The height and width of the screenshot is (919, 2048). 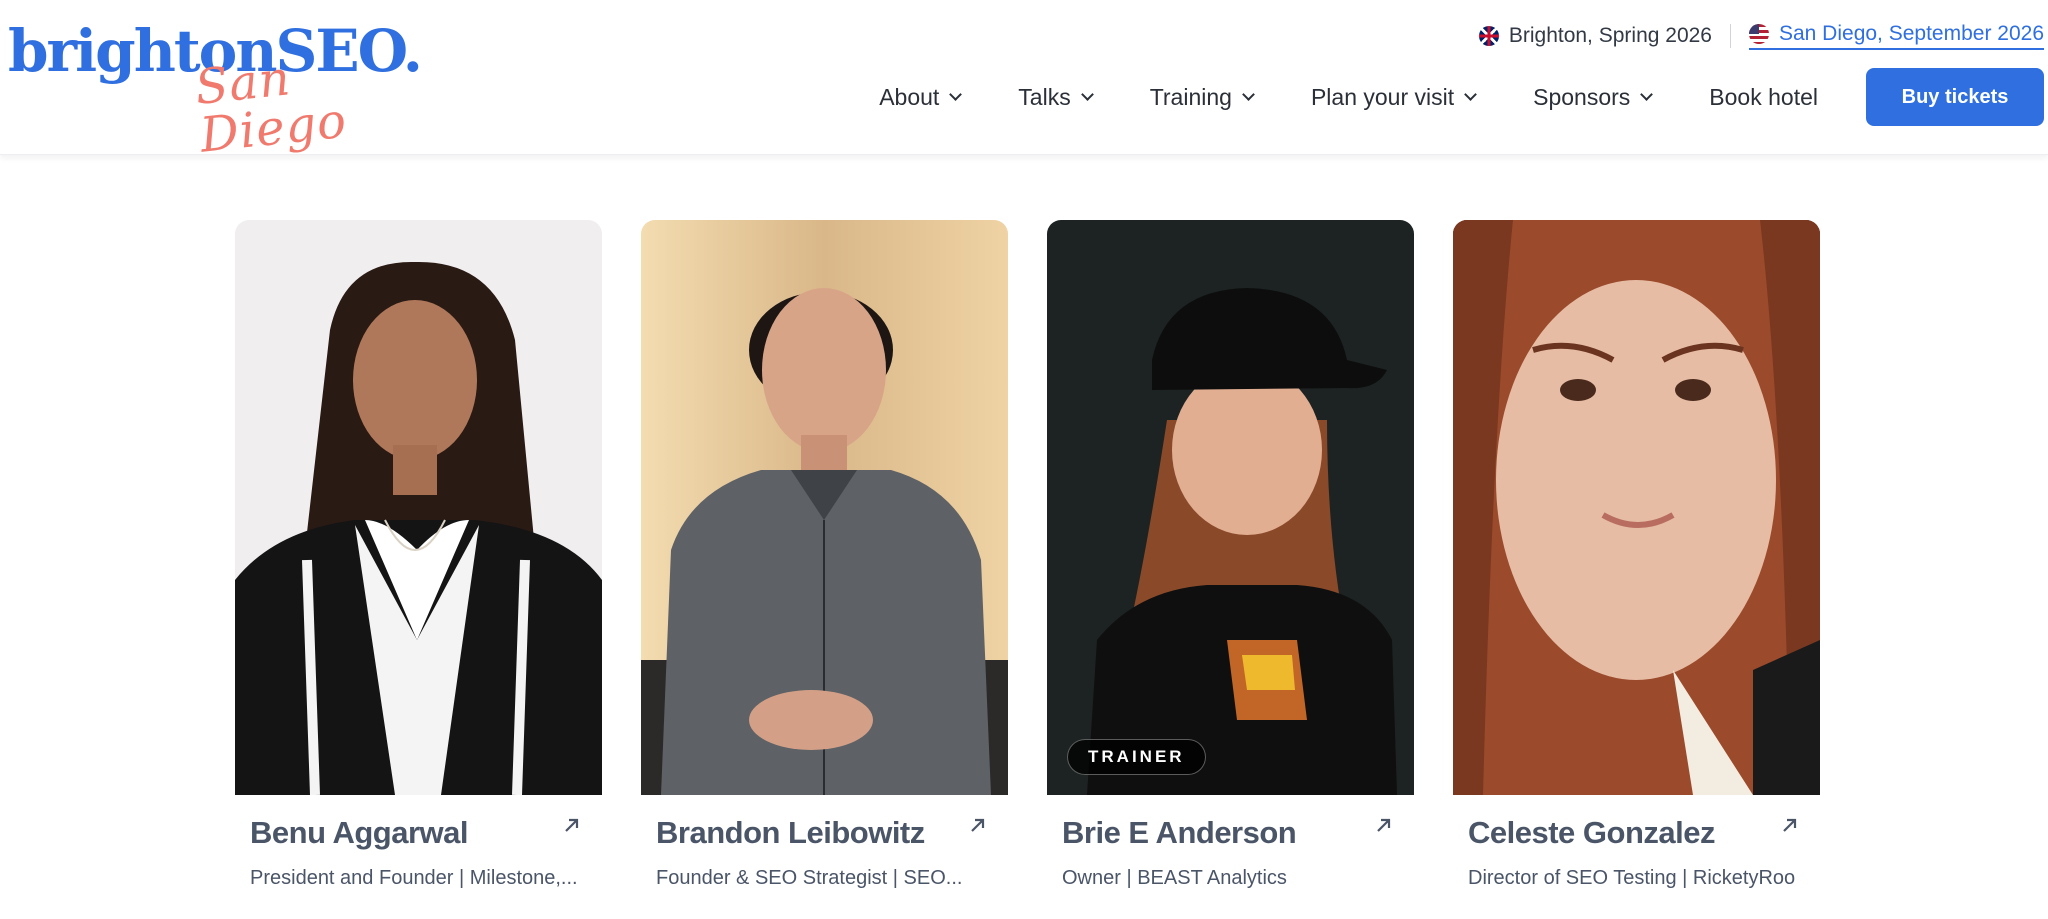 I want to click on nav-training-label: Training, so click(x=1190, y=96).